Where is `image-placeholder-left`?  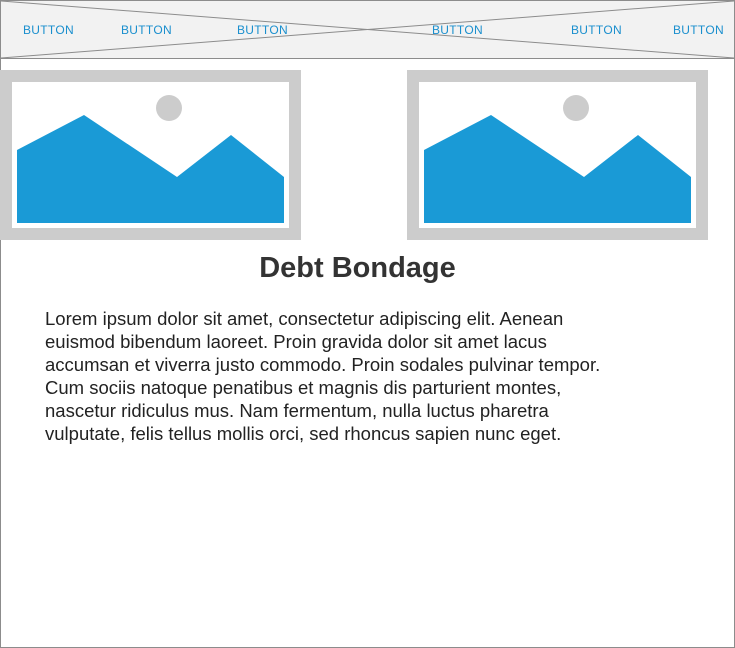
image-placeholder-left is located at coordinates (150, 155).